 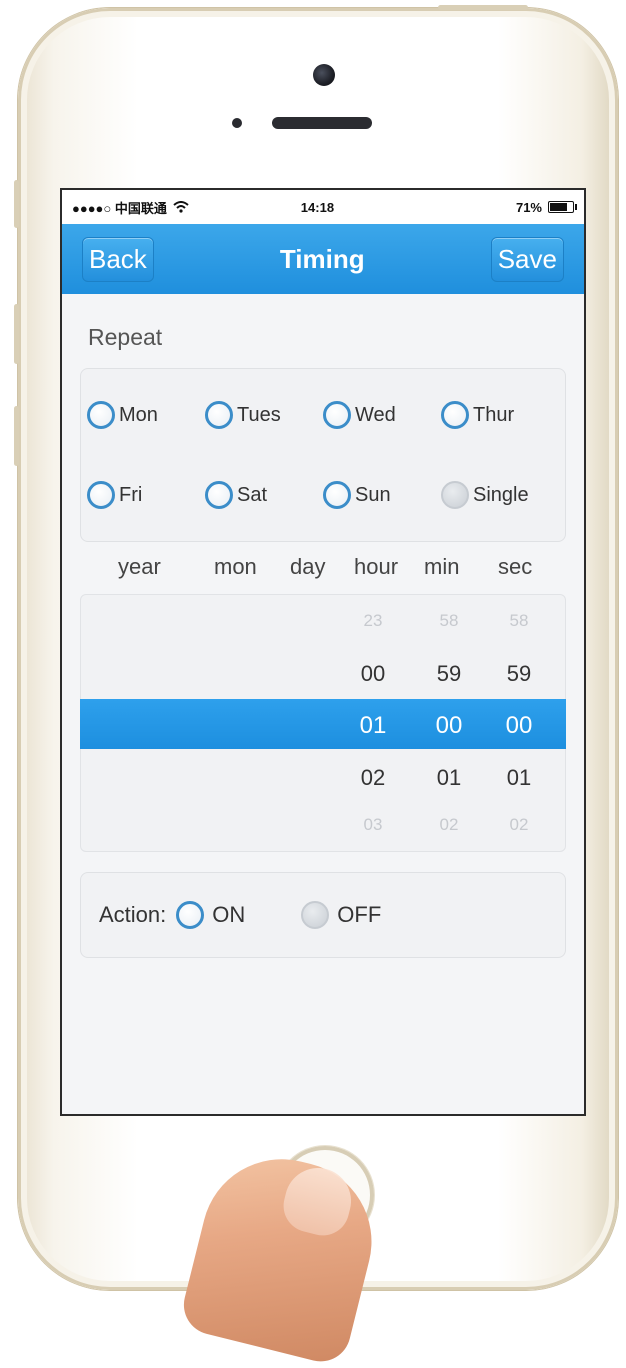 I want to click on repeat-label: Repeat, so click(x=125, y=337).